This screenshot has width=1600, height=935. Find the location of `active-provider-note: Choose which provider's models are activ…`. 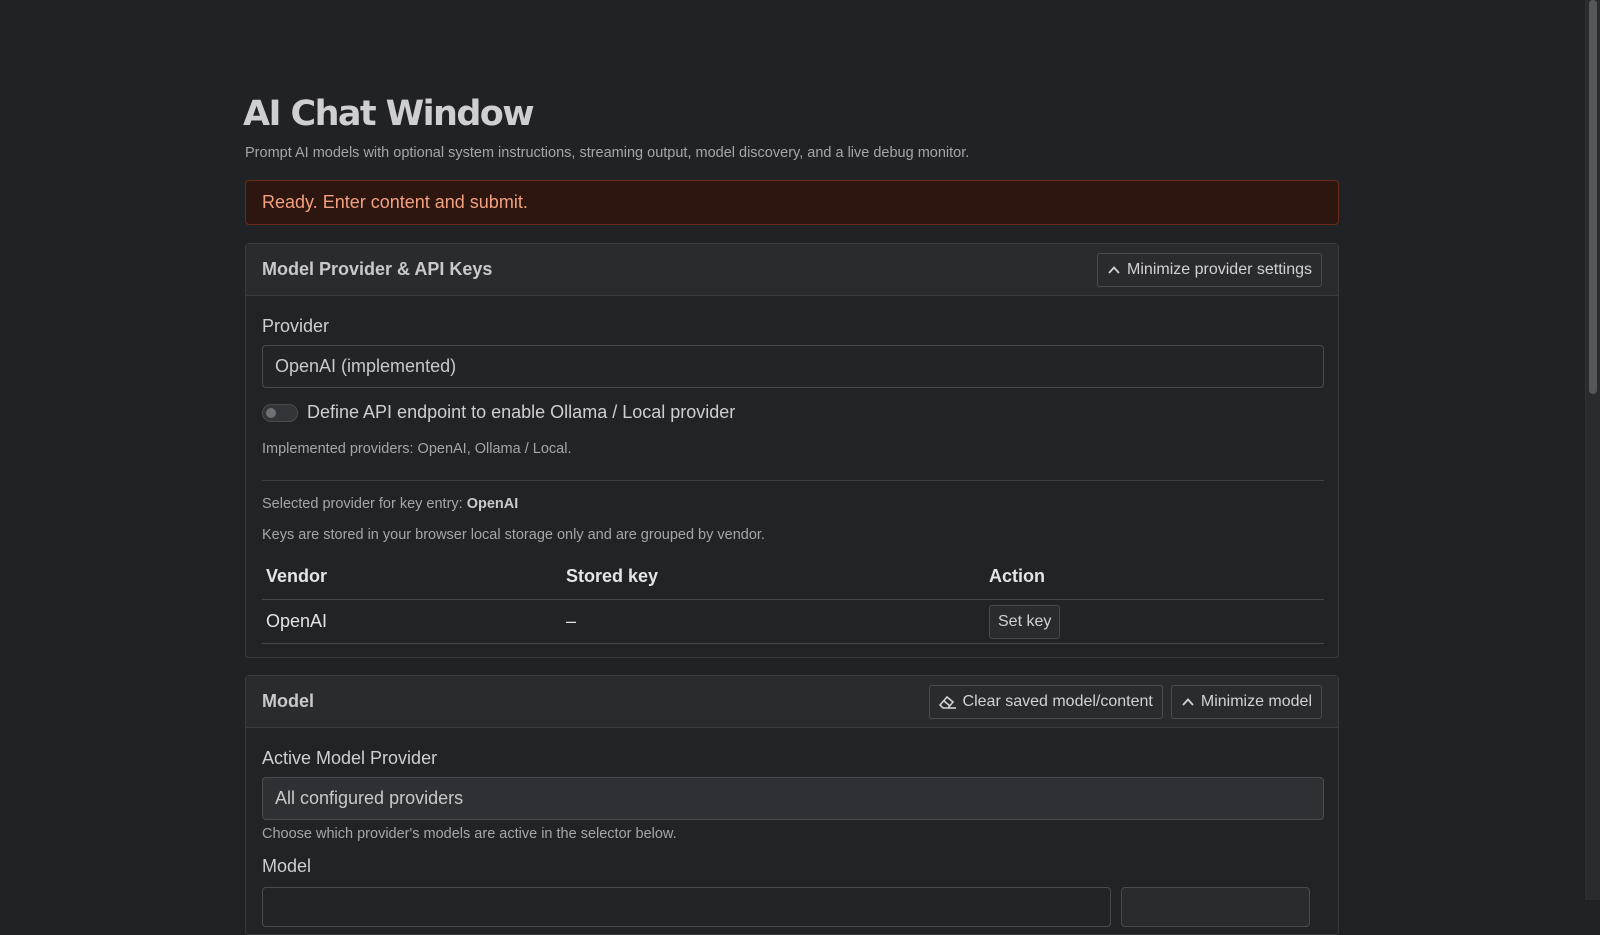

active-provider-note: Choose which provider's models are activ… is located at coordinates (469, 834).